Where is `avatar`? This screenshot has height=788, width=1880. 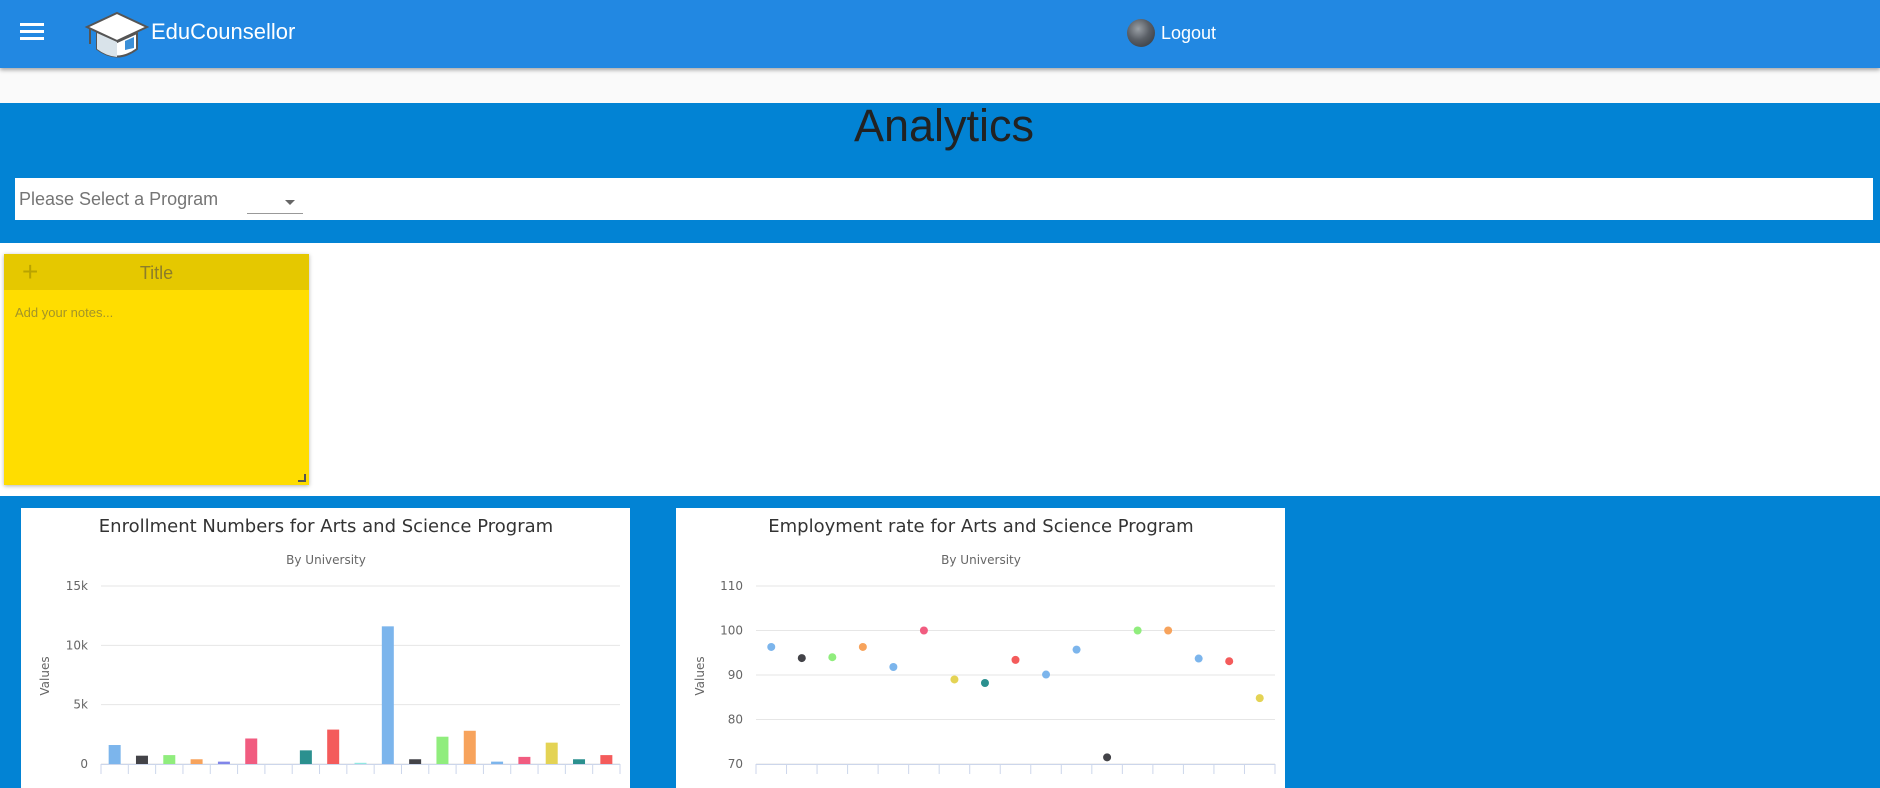 avatar is located at coordinates (1141, 33).